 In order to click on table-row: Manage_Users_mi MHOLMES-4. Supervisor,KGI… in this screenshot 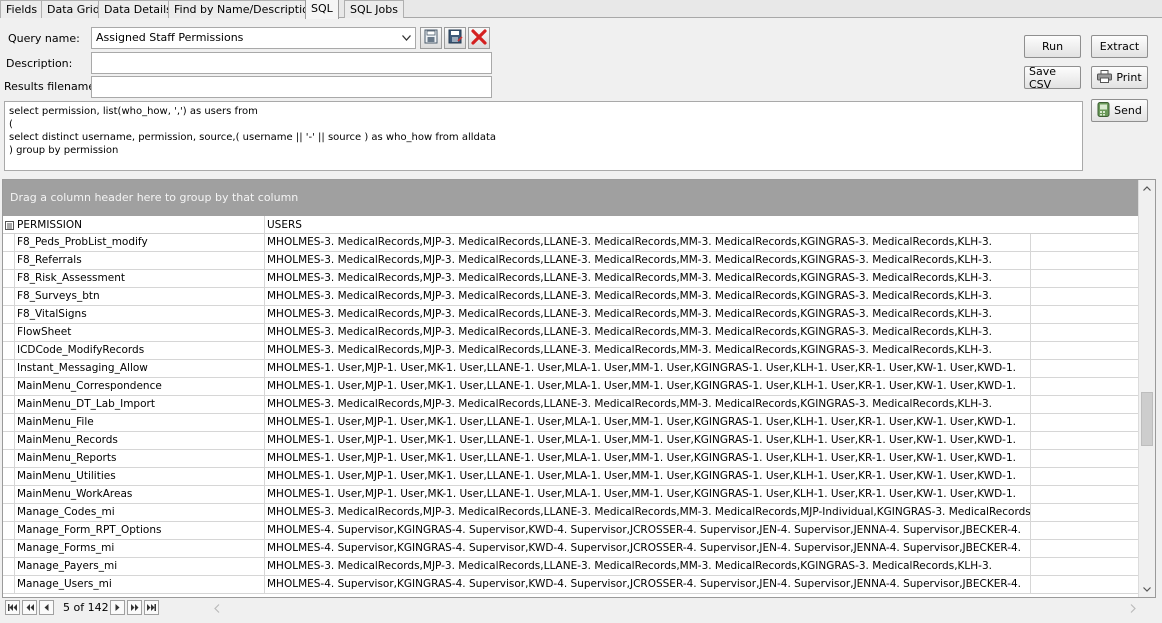, I will do `click(571, 585)`.